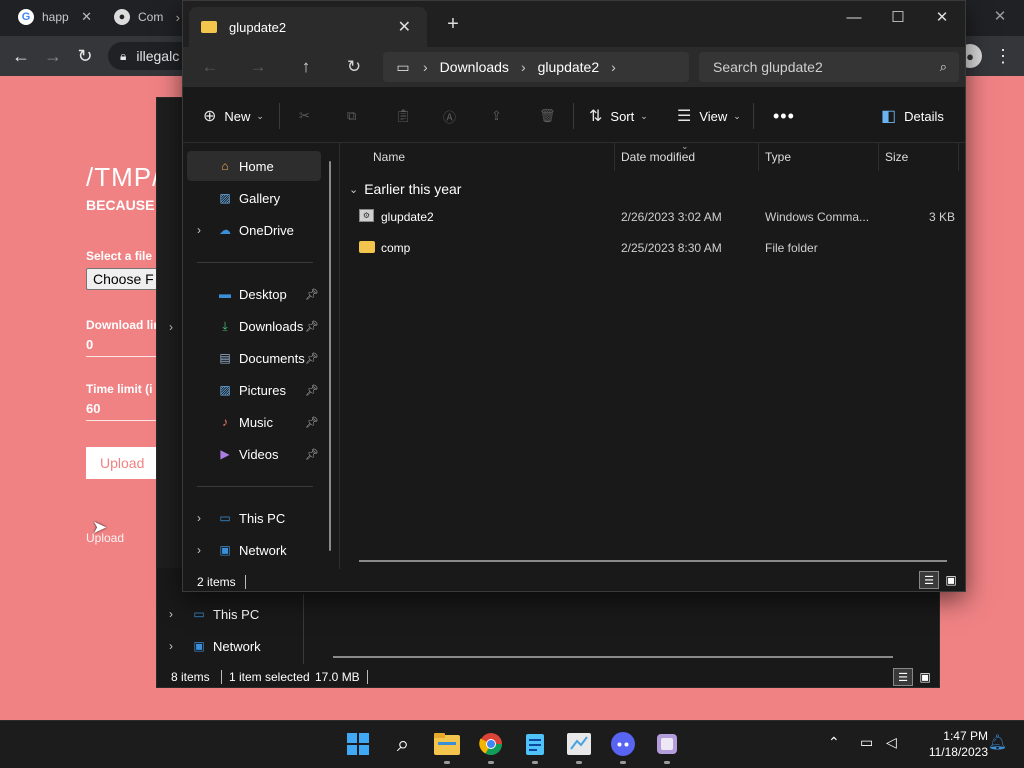  I want to click on search-icon: ⌕, so click(403, 744).